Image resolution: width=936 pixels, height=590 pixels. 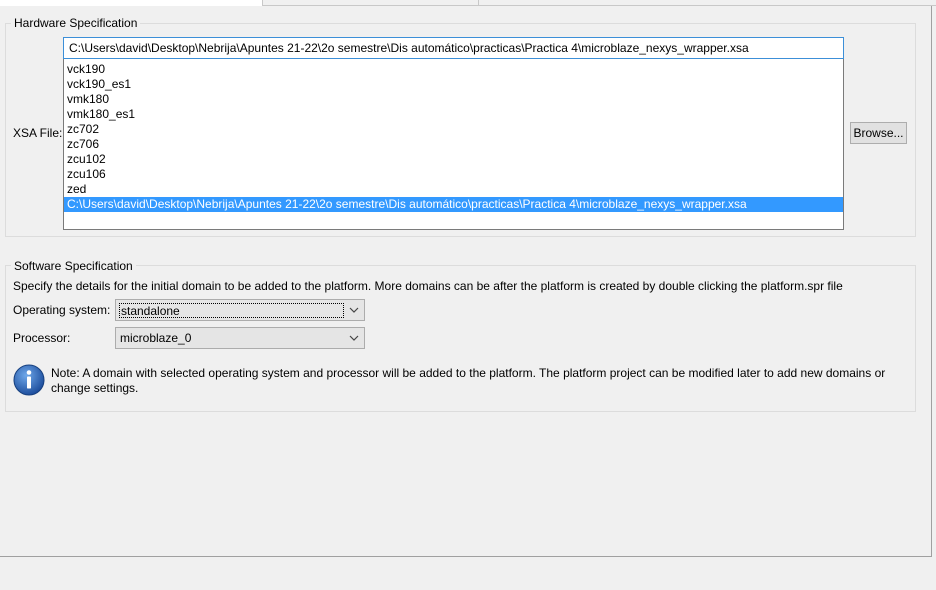 I want to click on software-specification-title: Software Specification, so click(x=73, y=266).